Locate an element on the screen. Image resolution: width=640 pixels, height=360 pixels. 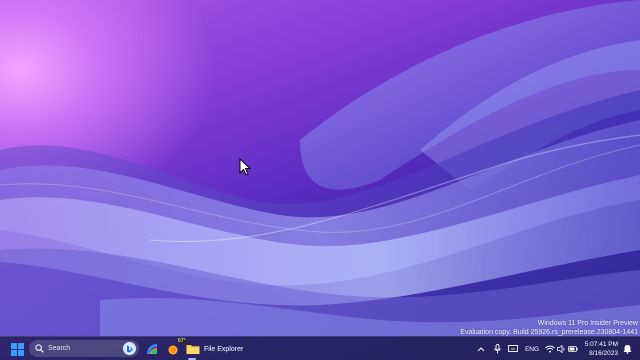
display-button is located at coordinates (513, 348).